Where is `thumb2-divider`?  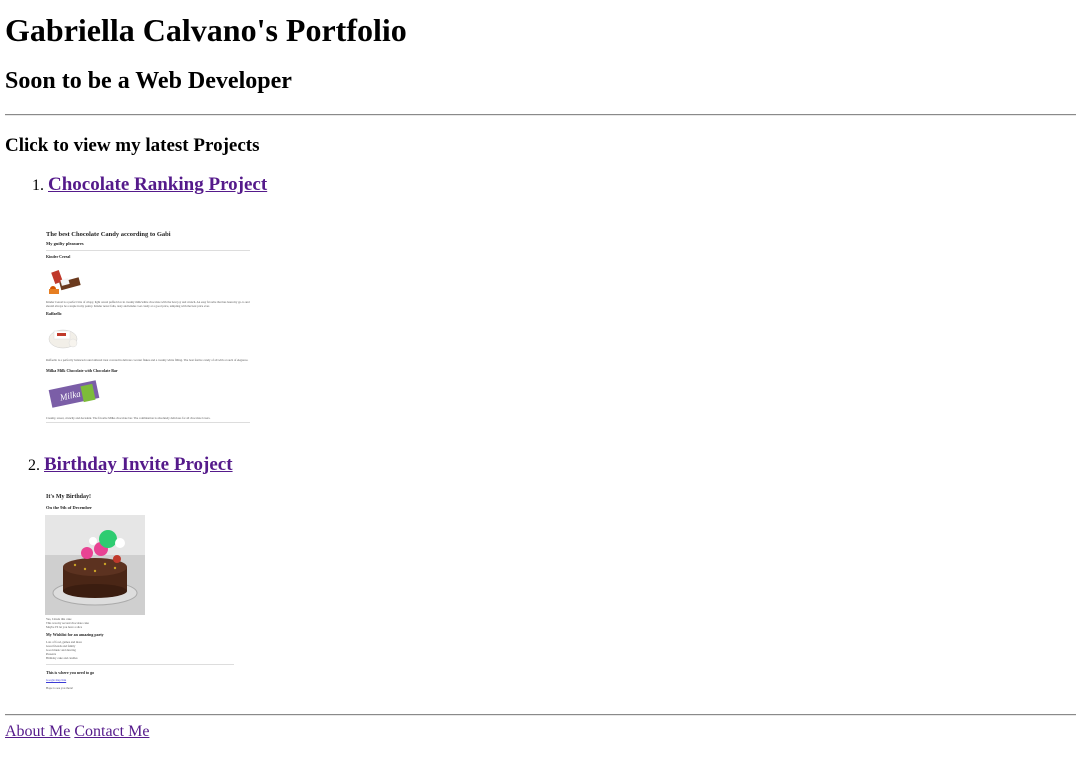
thumb2-divider is located at coordinates (140, 664).